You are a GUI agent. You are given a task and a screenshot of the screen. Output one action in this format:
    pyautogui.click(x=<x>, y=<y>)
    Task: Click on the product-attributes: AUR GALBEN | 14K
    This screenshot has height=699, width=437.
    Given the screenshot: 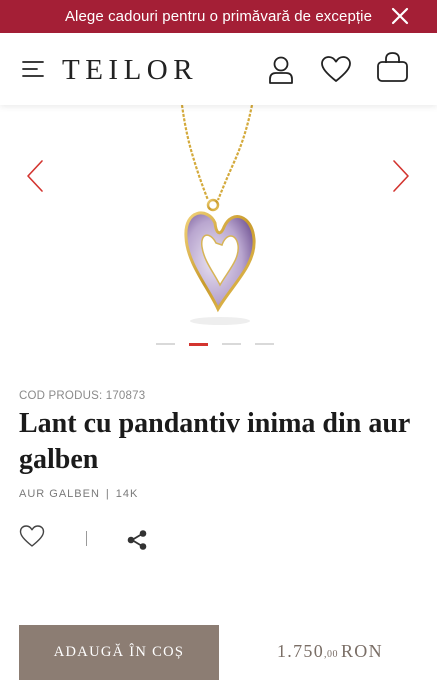 What is the action you would take?
    pyautogui.click(x=78, y=494)
    